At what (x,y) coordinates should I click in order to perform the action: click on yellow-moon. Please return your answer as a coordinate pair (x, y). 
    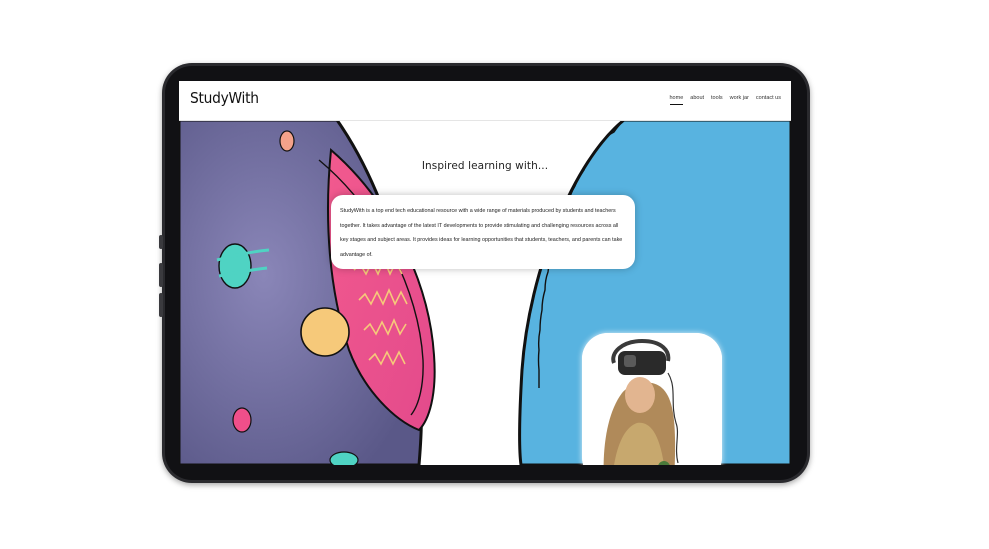
    Looking at the image, I should click on (325, 332).